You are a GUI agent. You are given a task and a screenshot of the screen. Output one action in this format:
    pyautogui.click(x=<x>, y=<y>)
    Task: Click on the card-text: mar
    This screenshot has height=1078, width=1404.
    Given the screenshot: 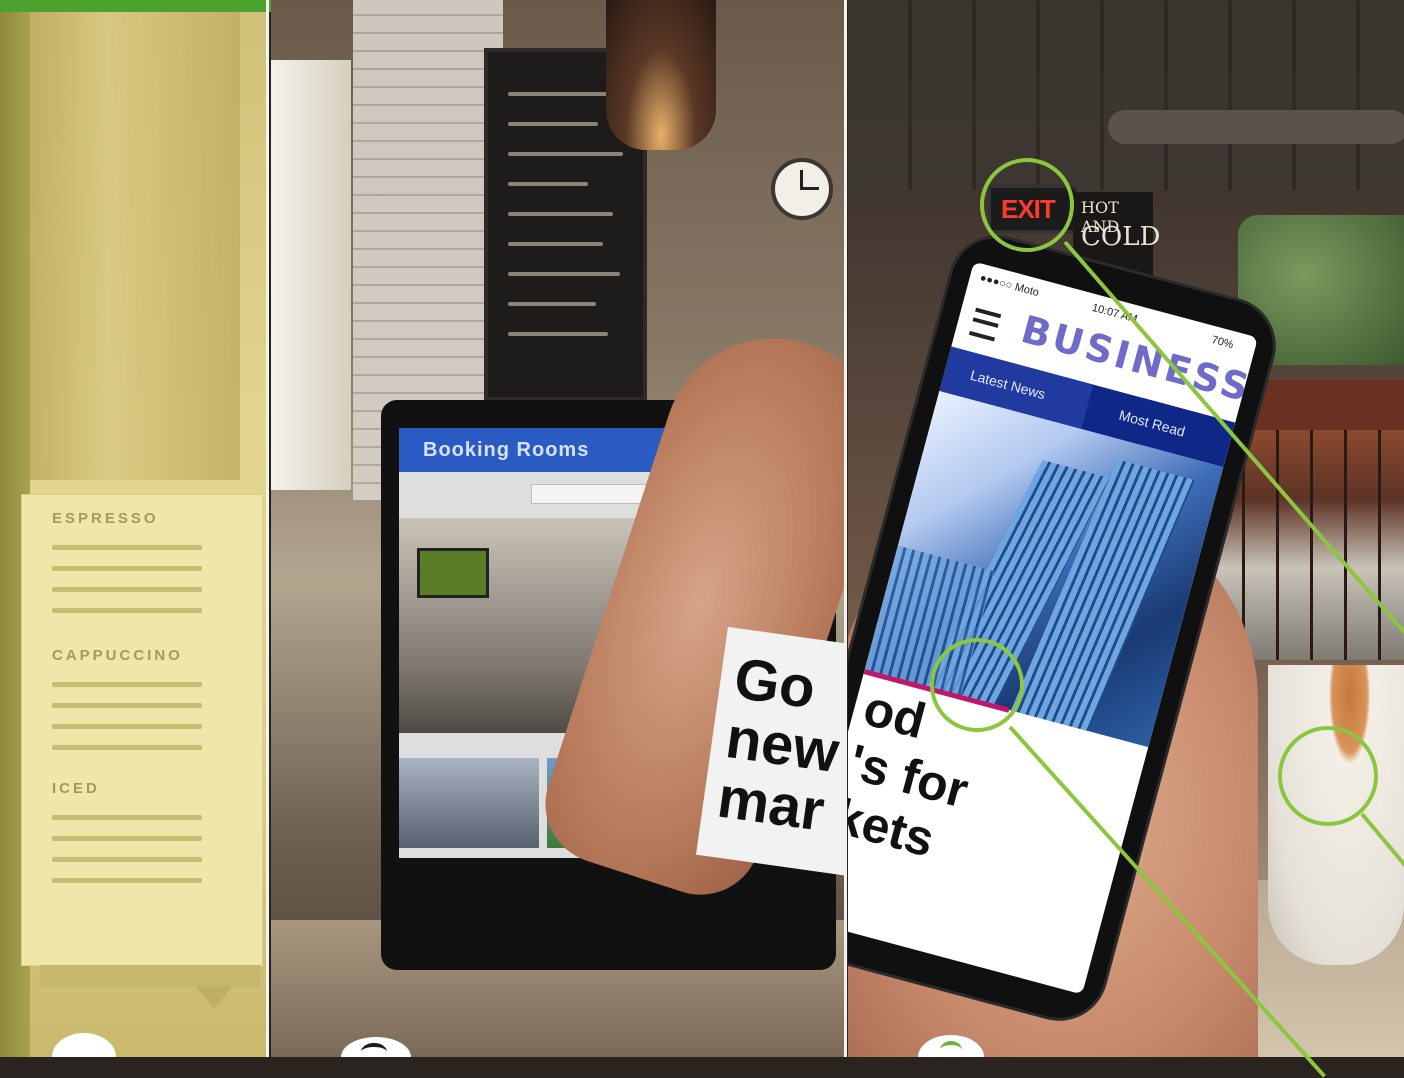 What is the action you would take?
    pyautogui.click(x=771, y=804)
    